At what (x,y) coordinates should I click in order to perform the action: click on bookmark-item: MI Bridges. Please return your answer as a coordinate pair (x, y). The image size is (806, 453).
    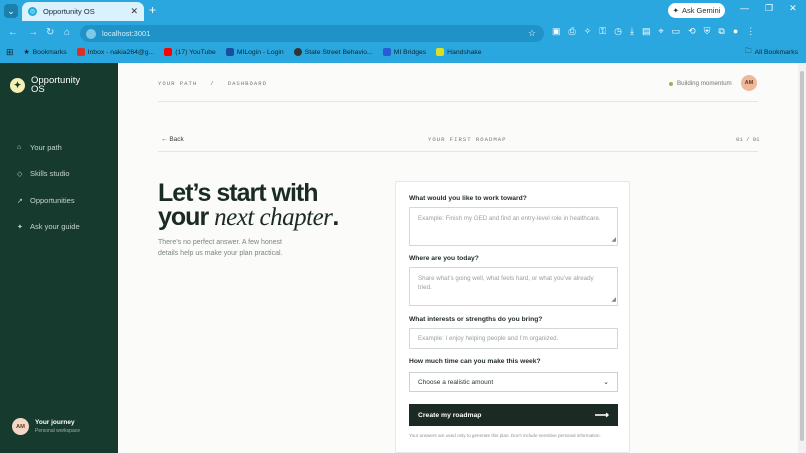
    Looking at the image, I should click on (404, 52).